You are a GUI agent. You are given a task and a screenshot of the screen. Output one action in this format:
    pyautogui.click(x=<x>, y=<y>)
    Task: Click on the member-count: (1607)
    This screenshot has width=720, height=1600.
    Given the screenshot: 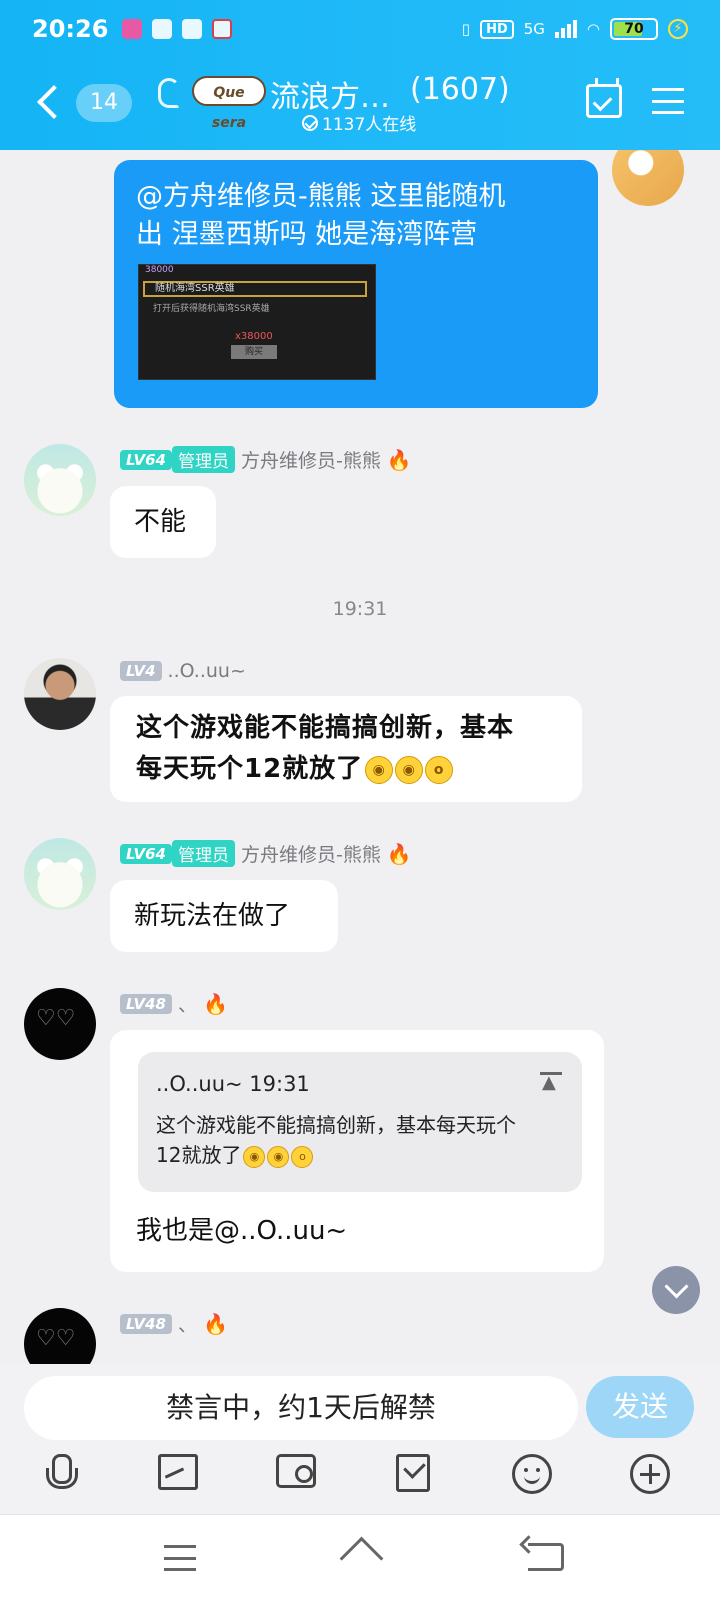 What is the action you would take?
    pyautogui.click(x=460, y=89)
    